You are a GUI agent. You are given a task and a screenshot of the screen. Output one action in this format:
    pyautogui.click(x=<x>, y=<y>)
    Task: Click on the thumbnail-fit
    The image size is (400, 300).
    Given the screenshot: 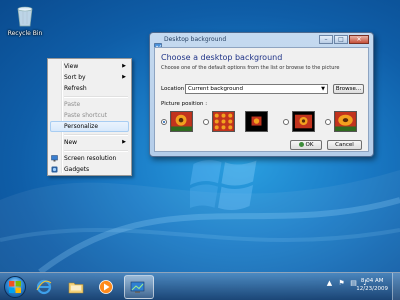 What is the action you would take?
    pyautogui.click(x=303, y=121)
    